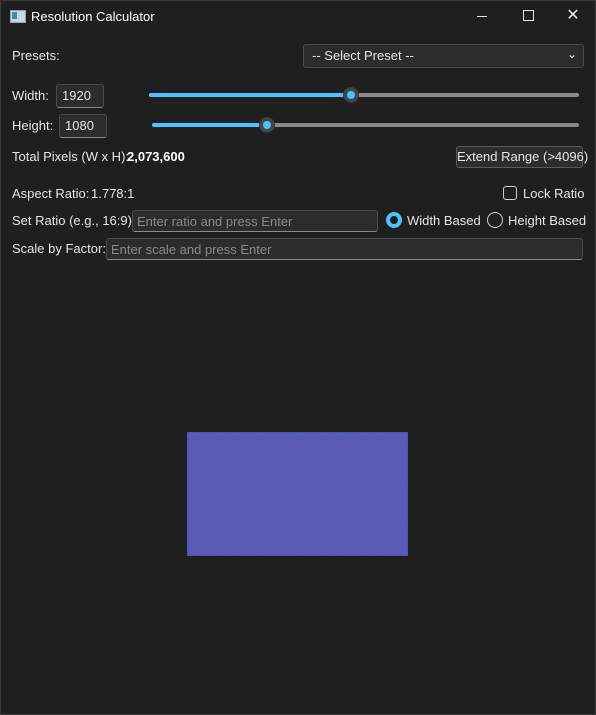 The height and width of the screenshot is (715, 596). Describe the element at coordinates (51, 193) in the screenshot. I see `aspect-ratio-label: Aspect Ratio:` at that location.